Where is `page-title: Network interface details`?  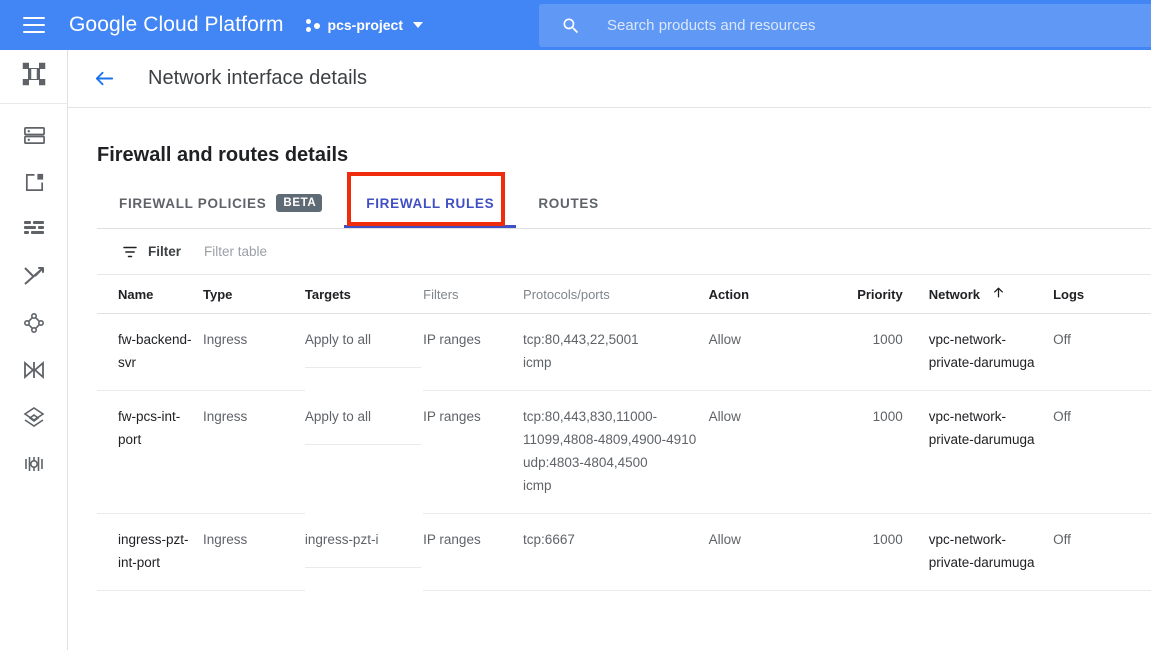
page-title: Network interface details is located at coordinates (257, 78).